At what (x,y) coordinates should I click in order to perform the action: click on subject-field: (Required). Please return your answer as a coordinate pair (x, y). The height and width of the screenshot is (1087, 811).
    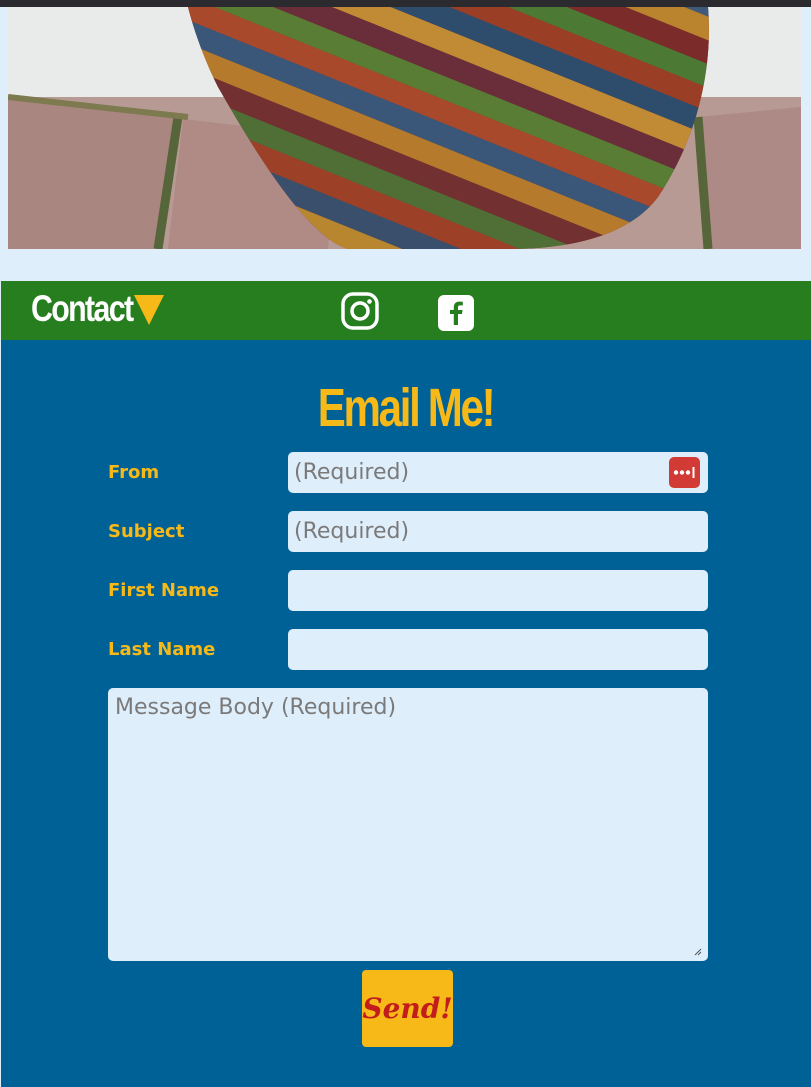
    Looking at the image, I should click on (498, 531).